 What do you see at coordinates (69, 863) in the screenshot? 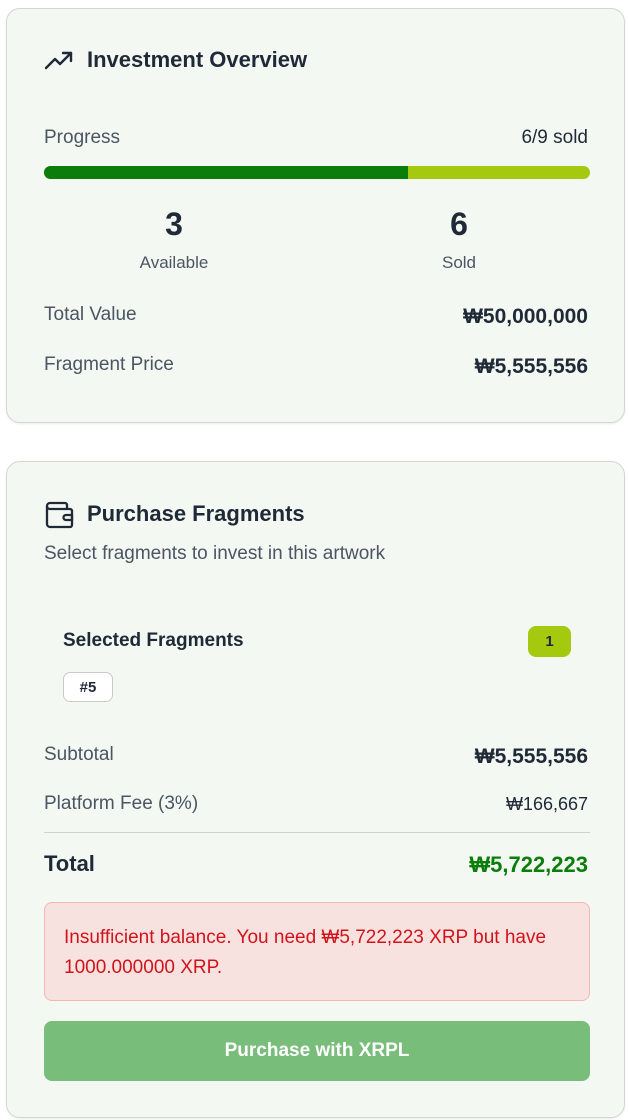
I see `total-label: Total` at bounding box center [69, 863].